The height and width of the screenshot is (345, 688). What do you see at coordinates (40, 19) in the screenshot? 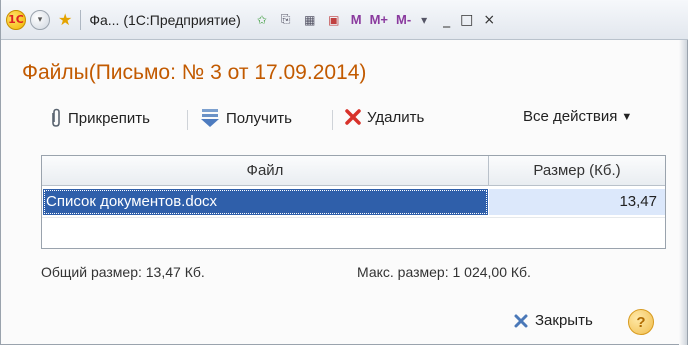
I see `main-menu-icon: ▾` at bounding box center [40, 19].